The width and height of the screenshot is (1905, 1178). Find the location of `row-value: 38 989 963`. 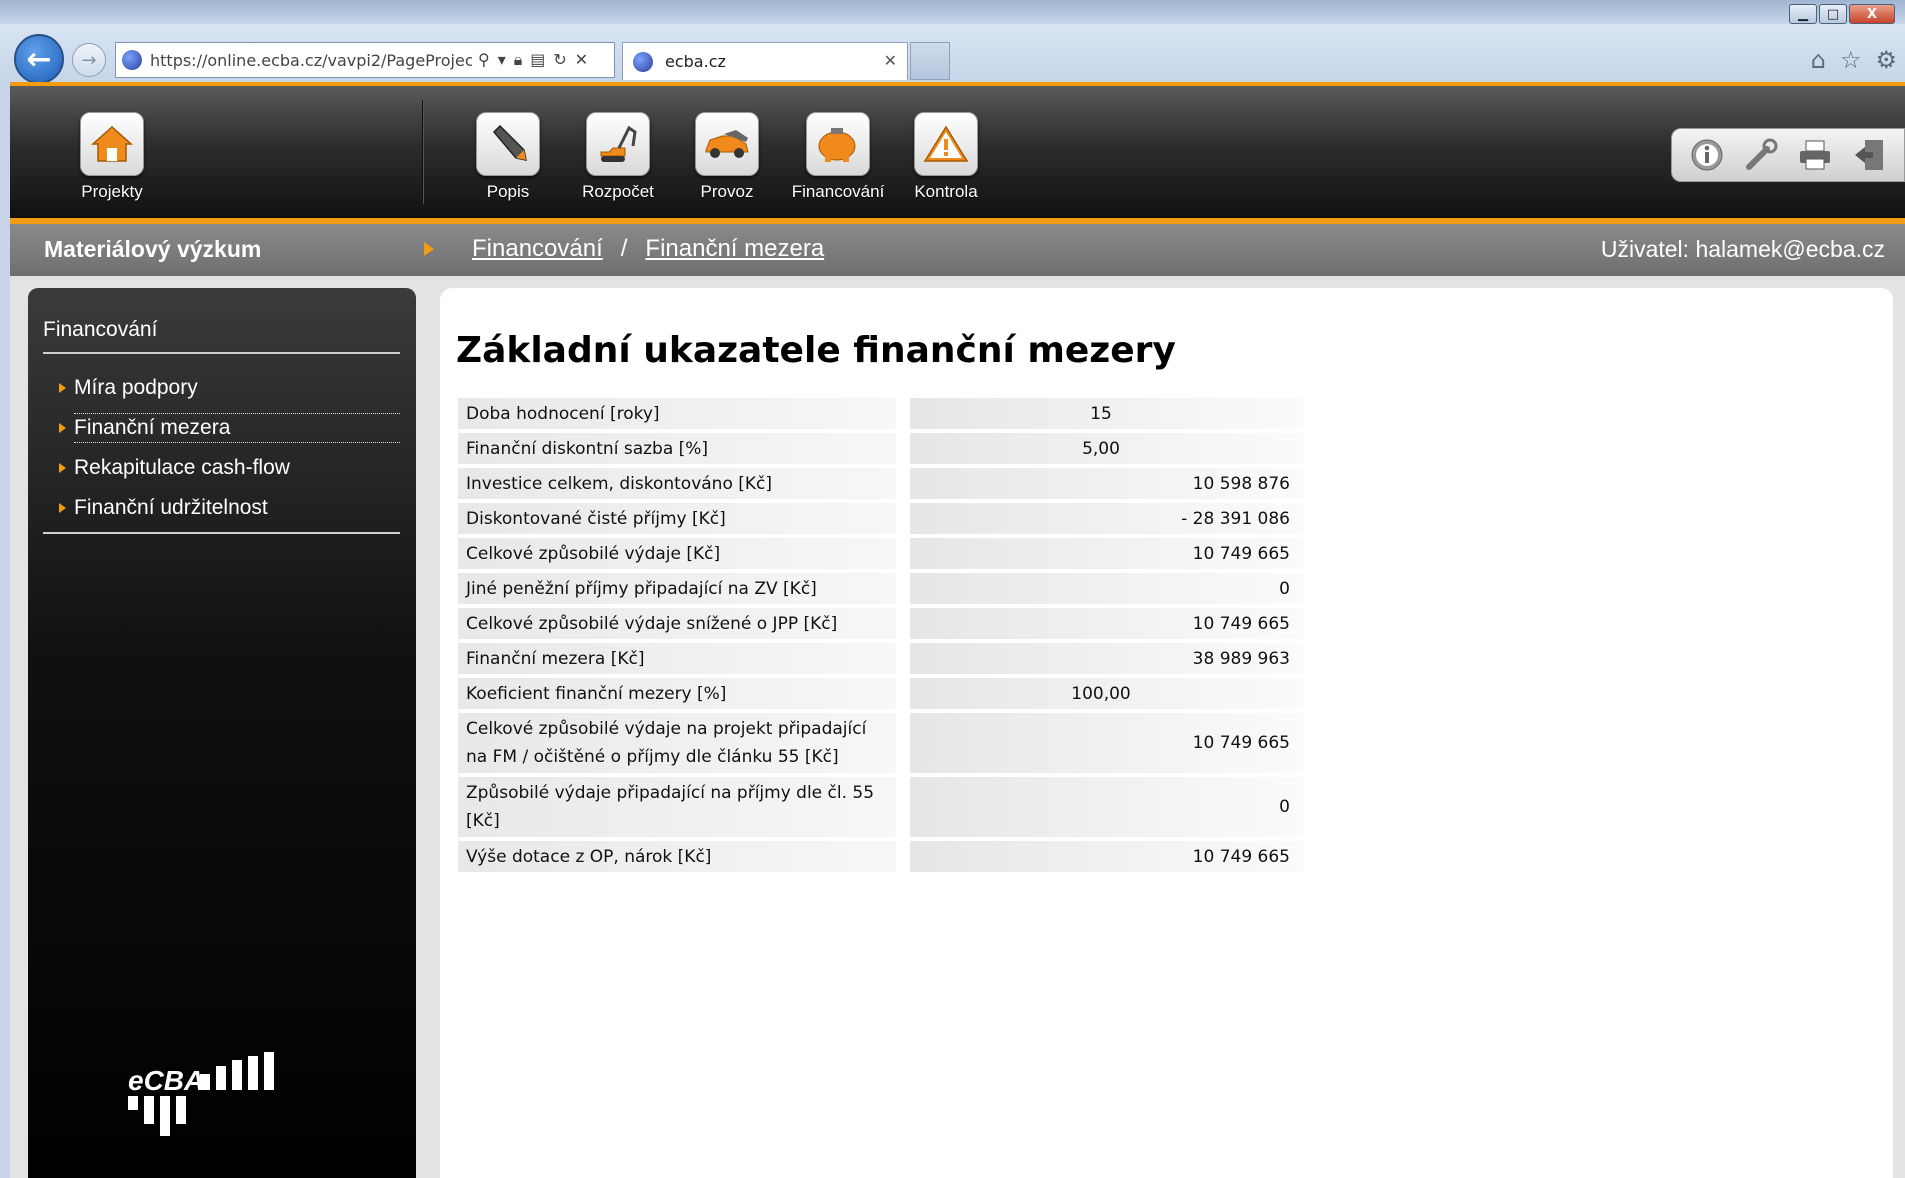

row-value: 38 989 963 is located at coordinates (1107, 658).